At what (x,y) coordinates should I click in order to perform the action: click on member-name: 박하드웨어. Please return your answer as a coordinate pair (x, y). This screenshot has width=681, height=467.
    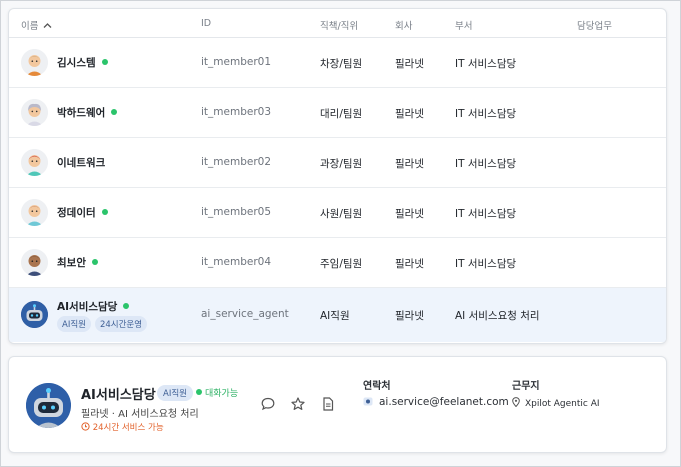
    Looking at the image, I should click on (87, 112).